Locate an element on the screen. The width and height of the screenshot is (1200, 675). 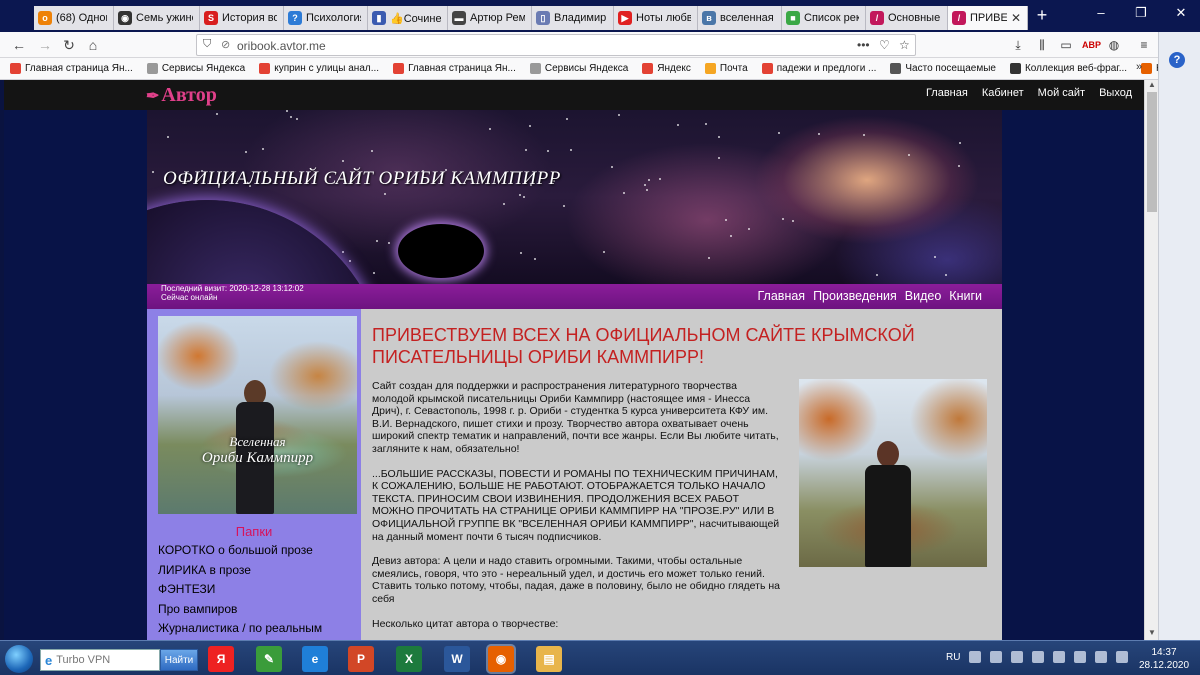
firefox-icon: ◉ is located at coordinates (501, 659).